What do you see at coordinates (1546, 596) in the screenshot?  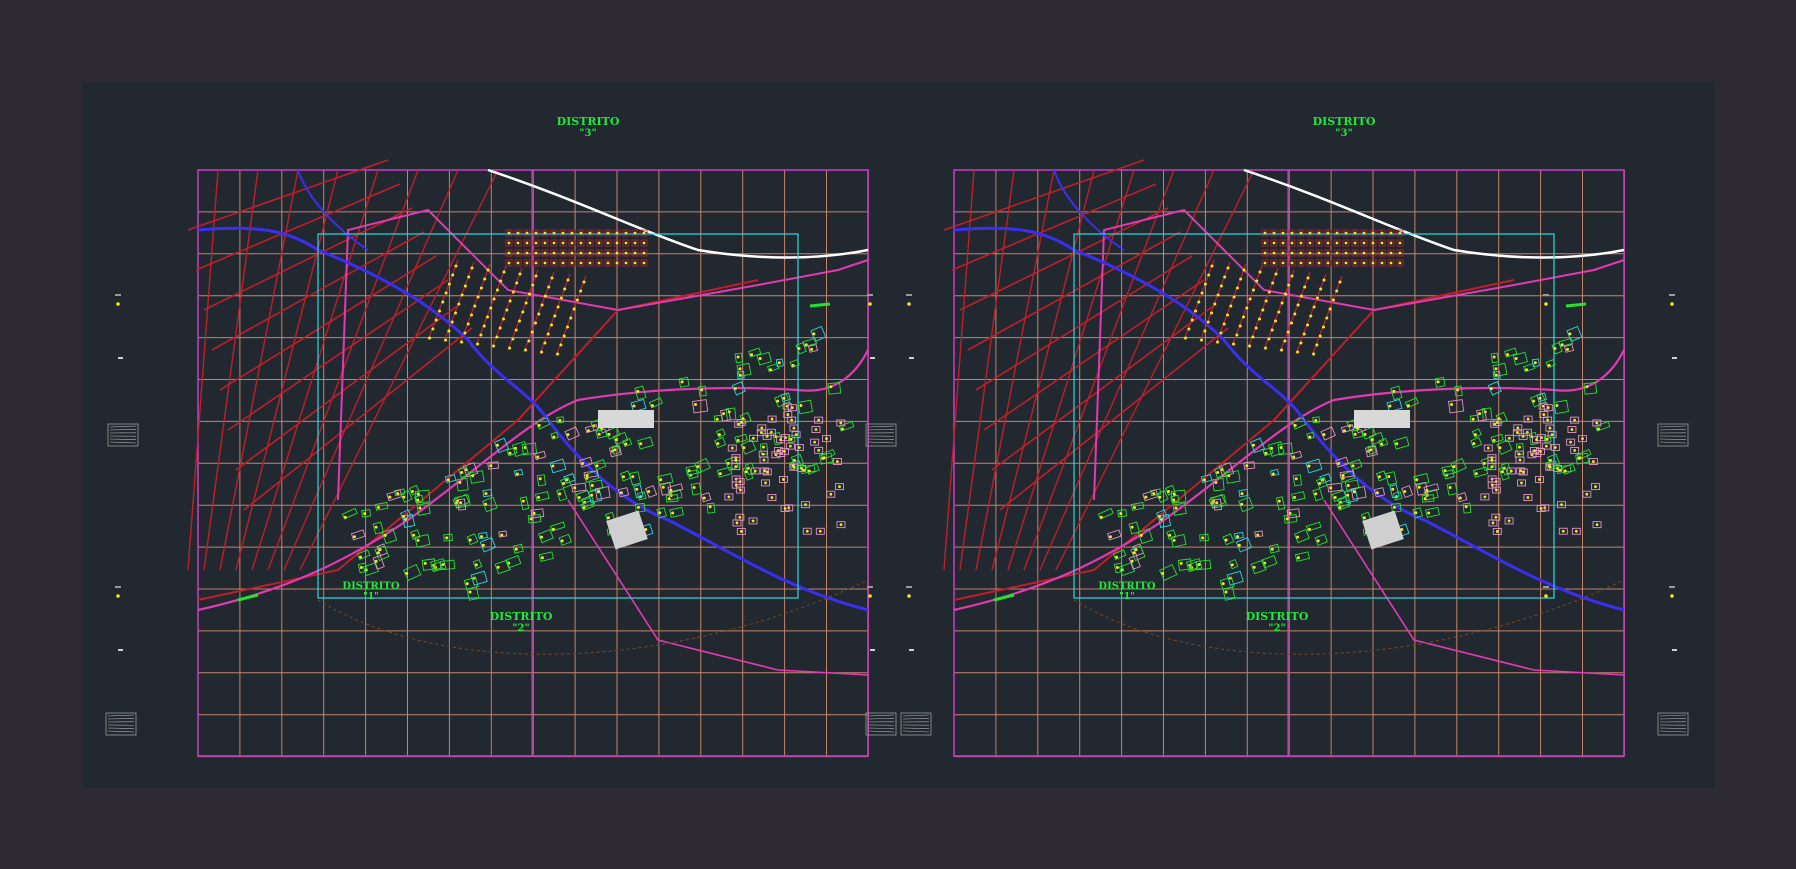 I see `margin-dot` at bounding box center [1546, 596].